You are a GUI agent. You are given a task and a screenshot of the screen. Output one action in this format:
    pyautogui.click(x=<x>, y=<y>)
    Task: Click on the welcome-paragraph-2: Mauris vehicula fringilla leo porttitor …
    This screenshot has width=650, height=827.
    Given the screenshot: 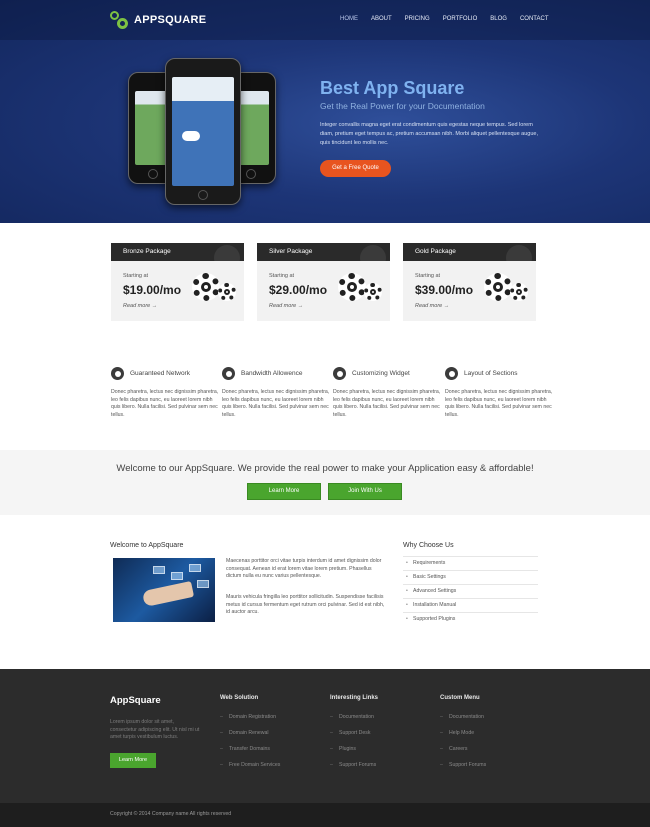 What is the action you would take?
    pyautogui.click(x=305, y=605)
    